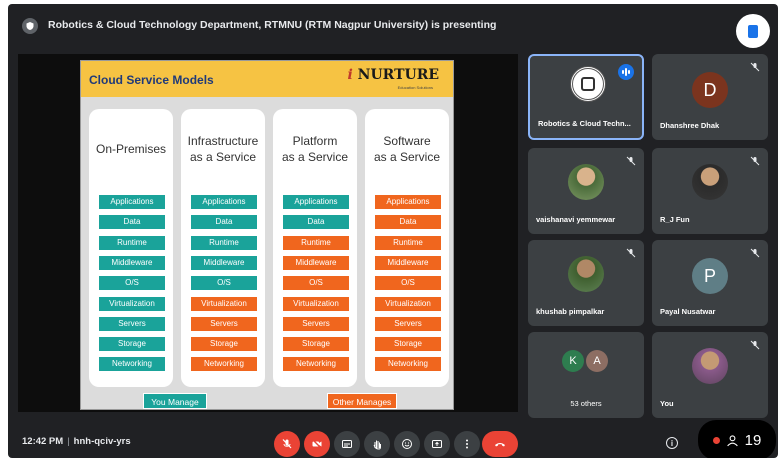 The height and width of the screenshot is (462, 784). I want to click on column-title: Platform as a Service, so click(315, 149).